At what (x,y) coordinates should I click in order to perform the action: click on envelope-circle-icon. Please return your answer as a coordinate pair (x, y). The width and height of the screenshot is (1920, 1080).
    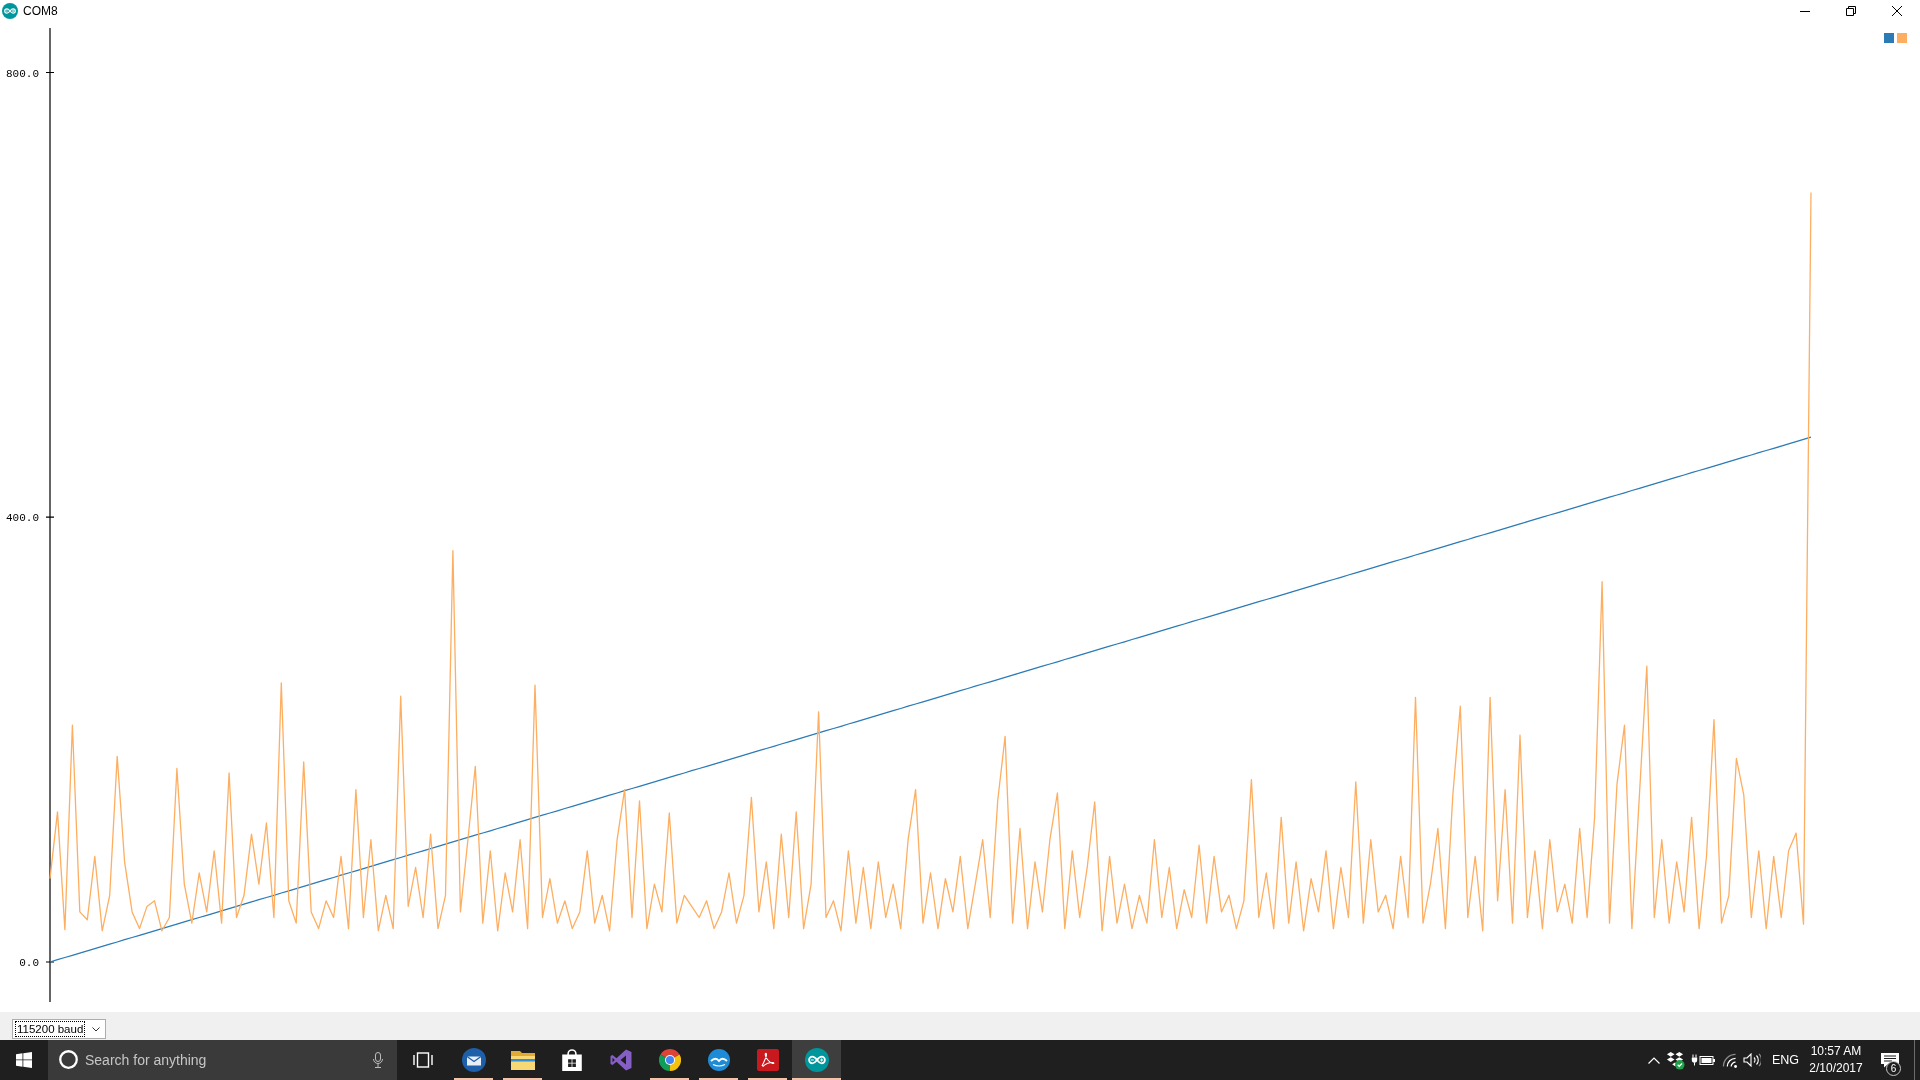
    Looking at the image, I should click on (473, 1060).